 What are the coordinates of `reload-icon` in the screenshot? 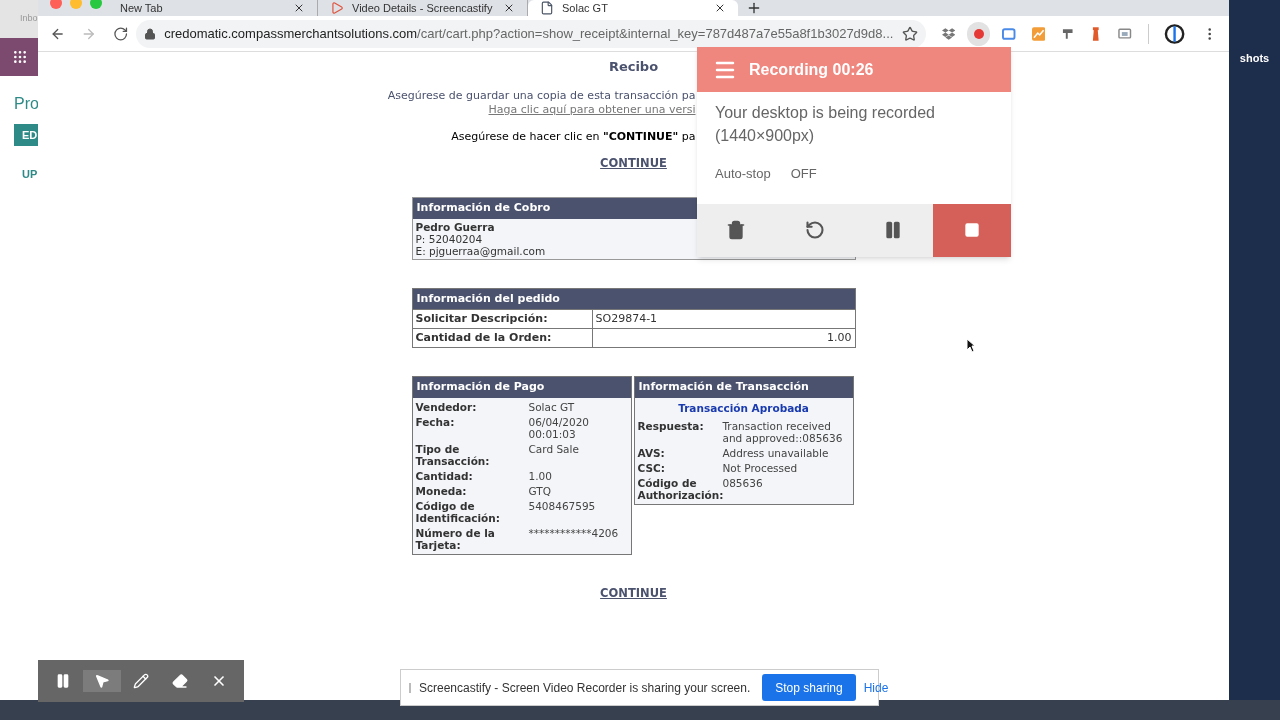 It's located at (120, 33).